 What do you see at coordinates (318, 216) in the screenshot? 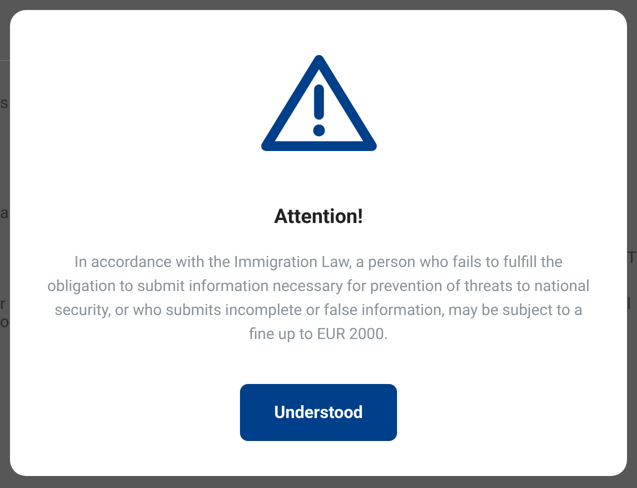
I see `dialog-title: Attention!` at bounding box center [318, 216].